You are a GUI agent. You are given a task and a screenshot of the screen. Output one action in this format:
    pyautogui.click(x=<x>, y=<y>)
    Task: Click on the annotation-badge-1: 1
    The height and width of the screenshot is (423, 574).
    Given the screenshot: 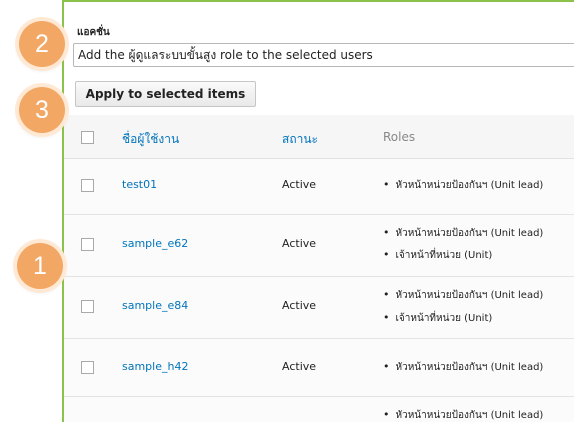 What is the action you would take?
    pyautogui.click(x=40, y=266)
    